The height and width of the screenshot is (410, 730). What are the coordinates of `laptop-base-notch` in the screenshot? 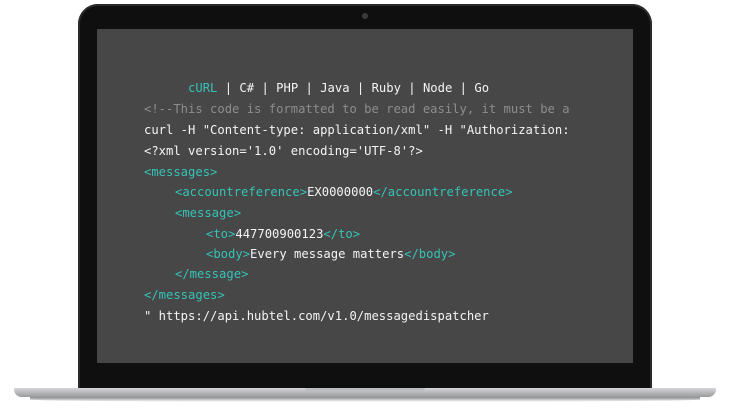 It's located at (365, 390).